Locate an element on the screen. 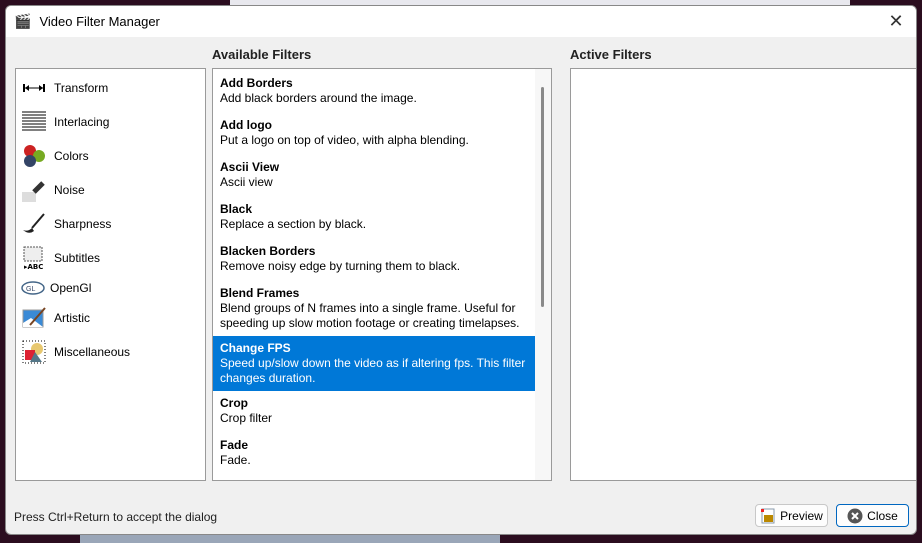 Image resolution: width=922 pixels, height=543 pixels. window-title: Video Filter Manager is located at coordinates (99, 21).